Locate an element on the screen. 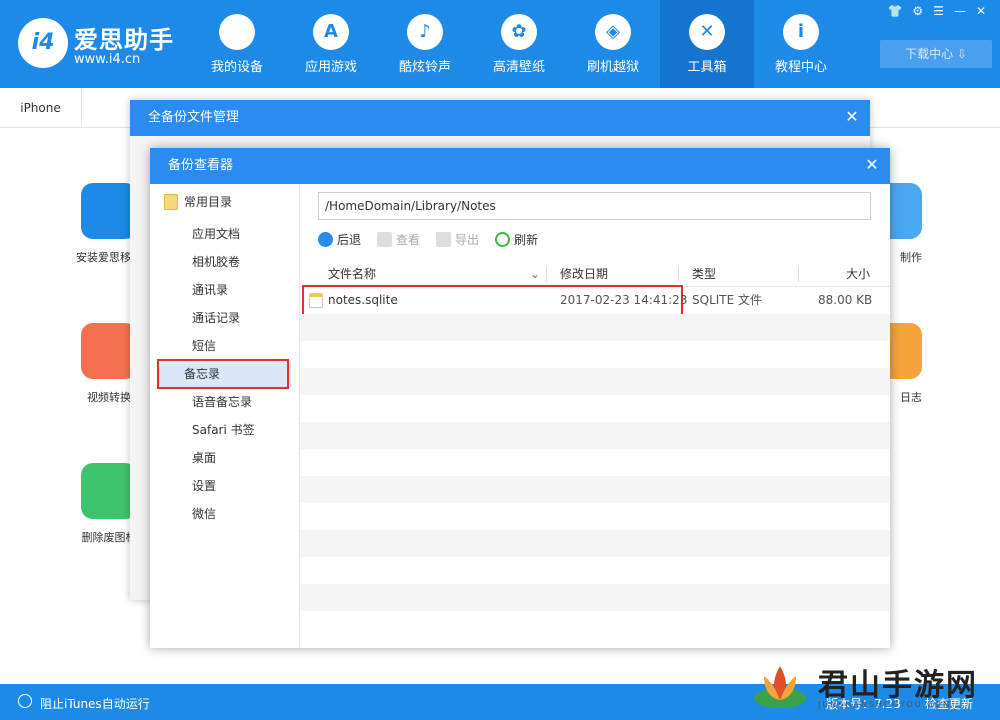 The image size is (1000, 720). sidebar-item-label: 相机胶卷 is located at coordinates (216, 262).